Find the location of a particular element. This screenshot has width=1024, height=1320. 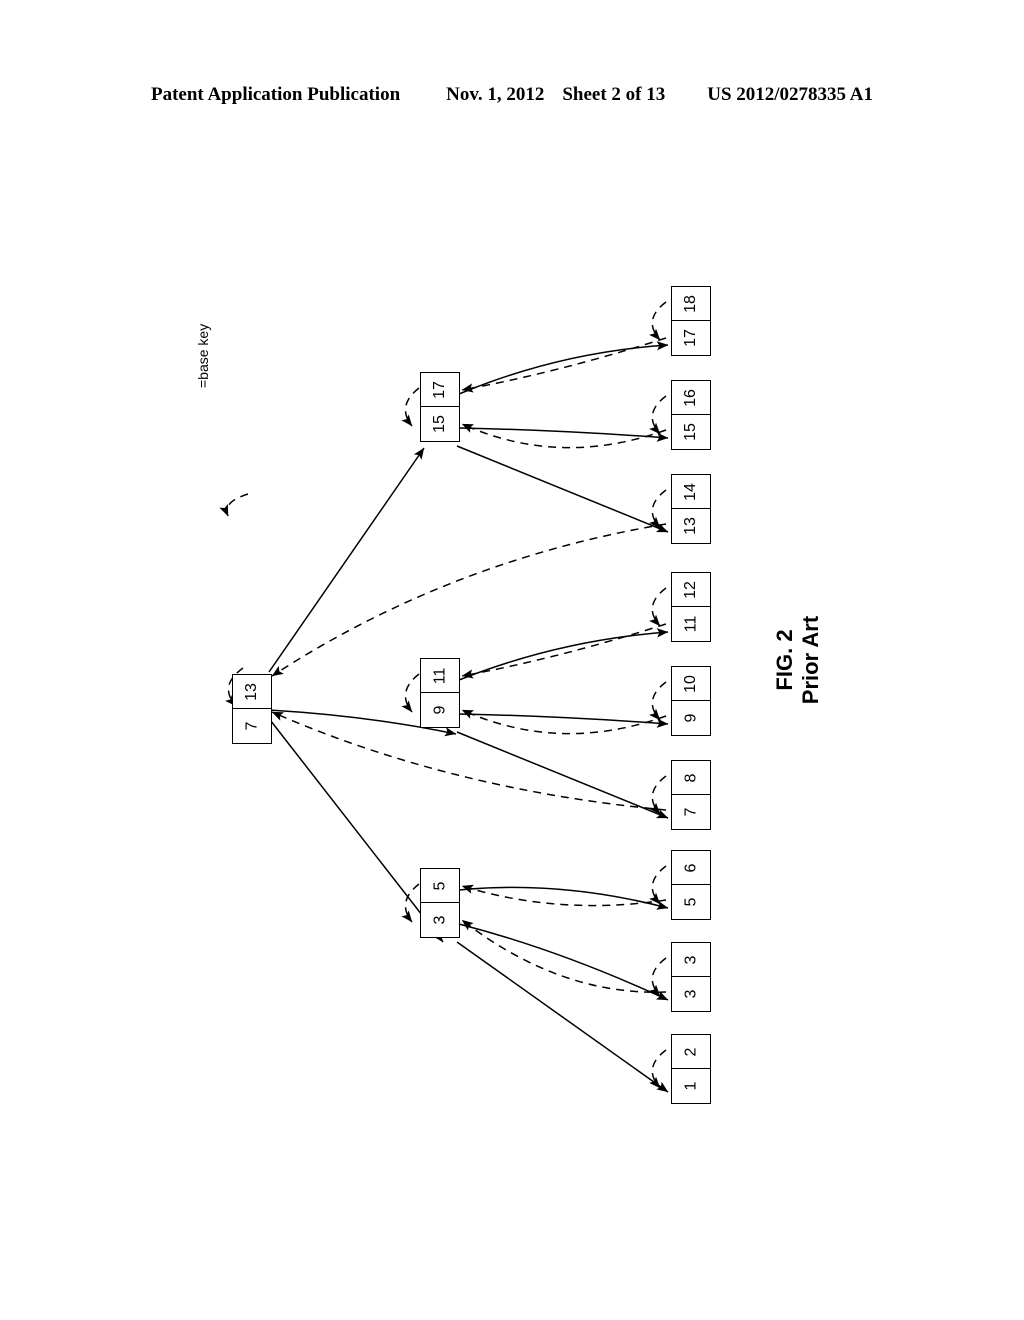

node-cell: 16 is located at coordinates (691, 398).